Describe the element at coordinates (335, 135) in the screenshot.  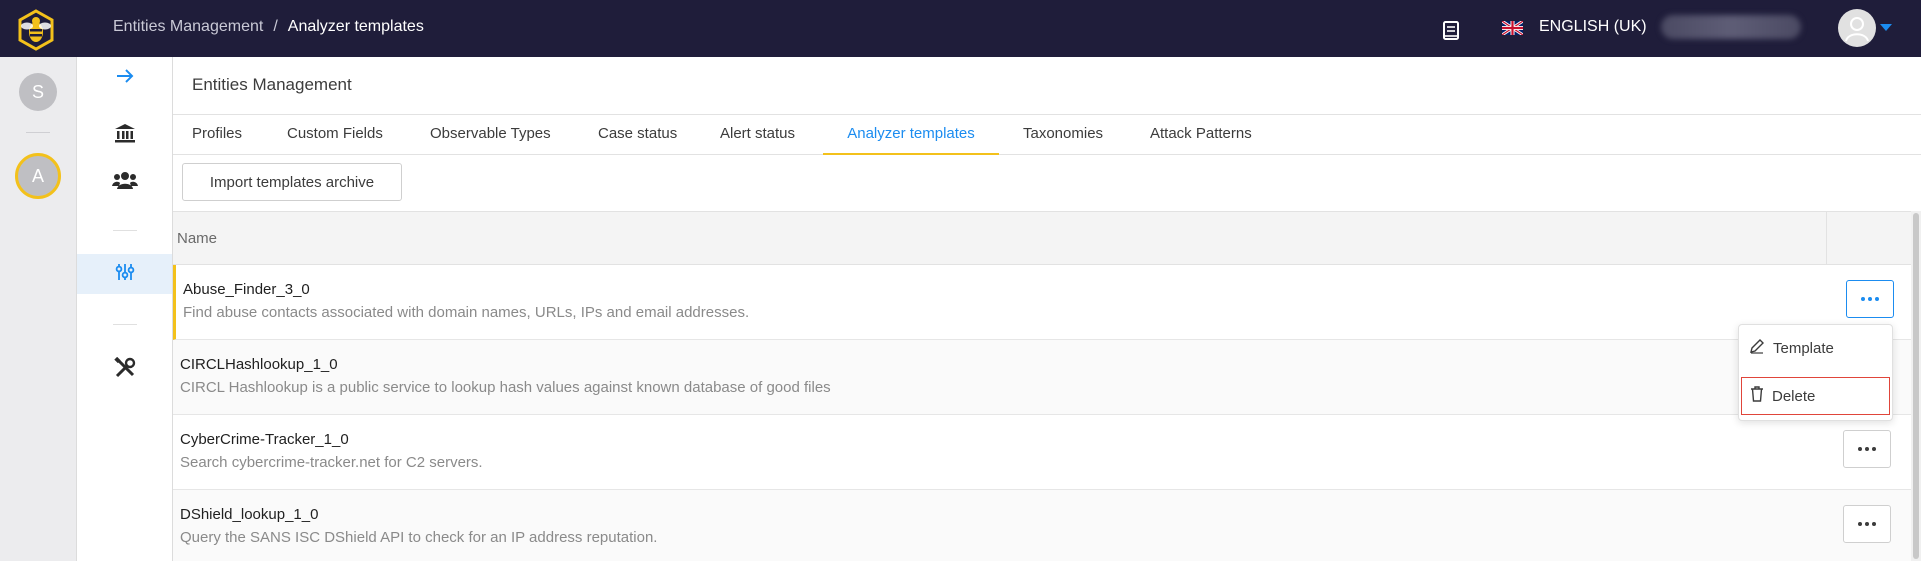
I see `tab-custom-fields: Custom Fields` at that location.